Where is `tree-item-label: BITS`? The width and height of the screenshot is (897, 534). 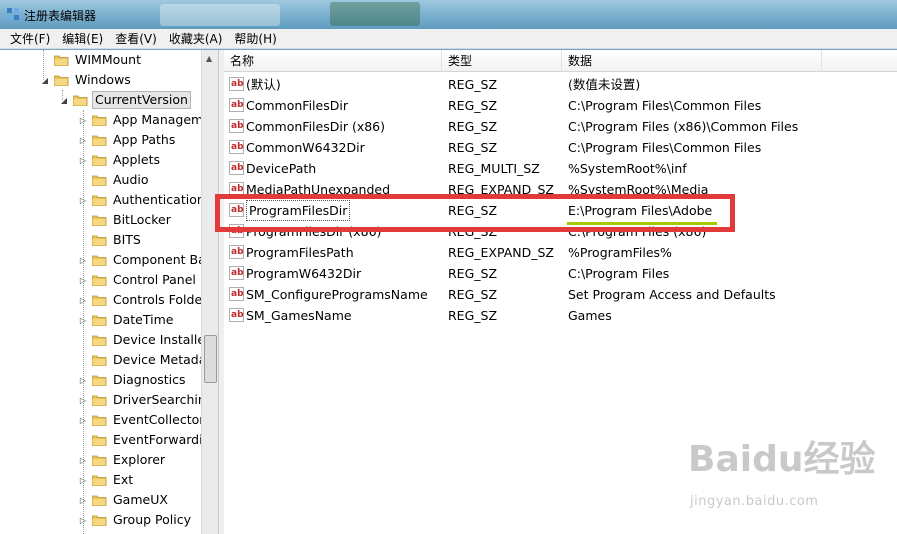 tree-item-label: BITS is located at coordinates (127, 239).